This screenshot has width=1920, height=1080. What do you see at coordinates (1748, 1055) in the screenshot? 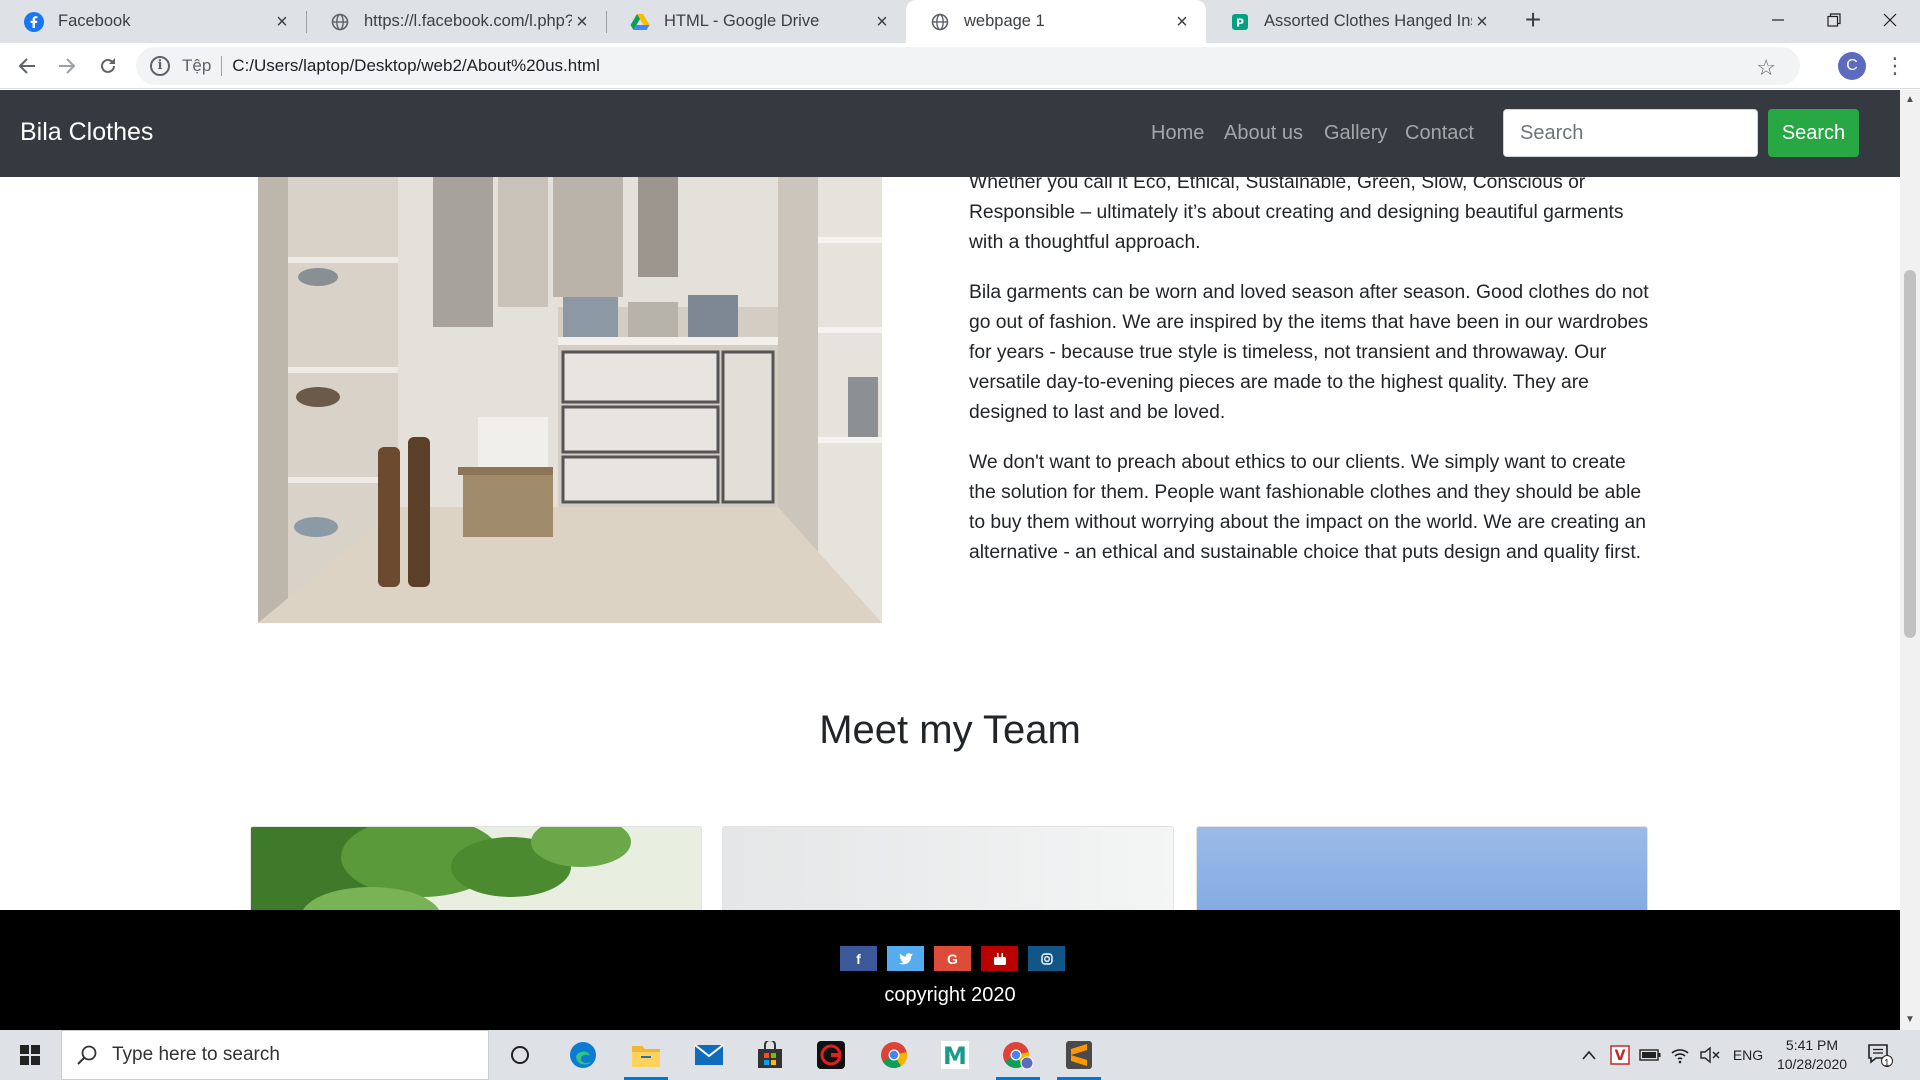
I see `tray-language: ENG` at bounding box center [1748, 1055].